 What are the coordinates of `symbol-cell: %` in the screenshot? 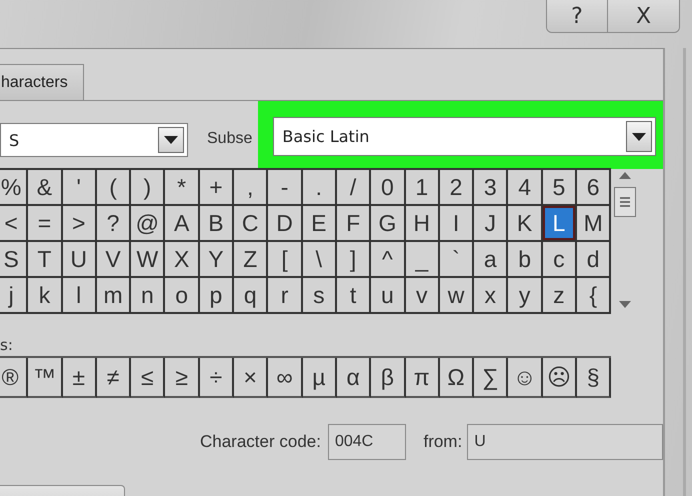 It's located at (13, 187).